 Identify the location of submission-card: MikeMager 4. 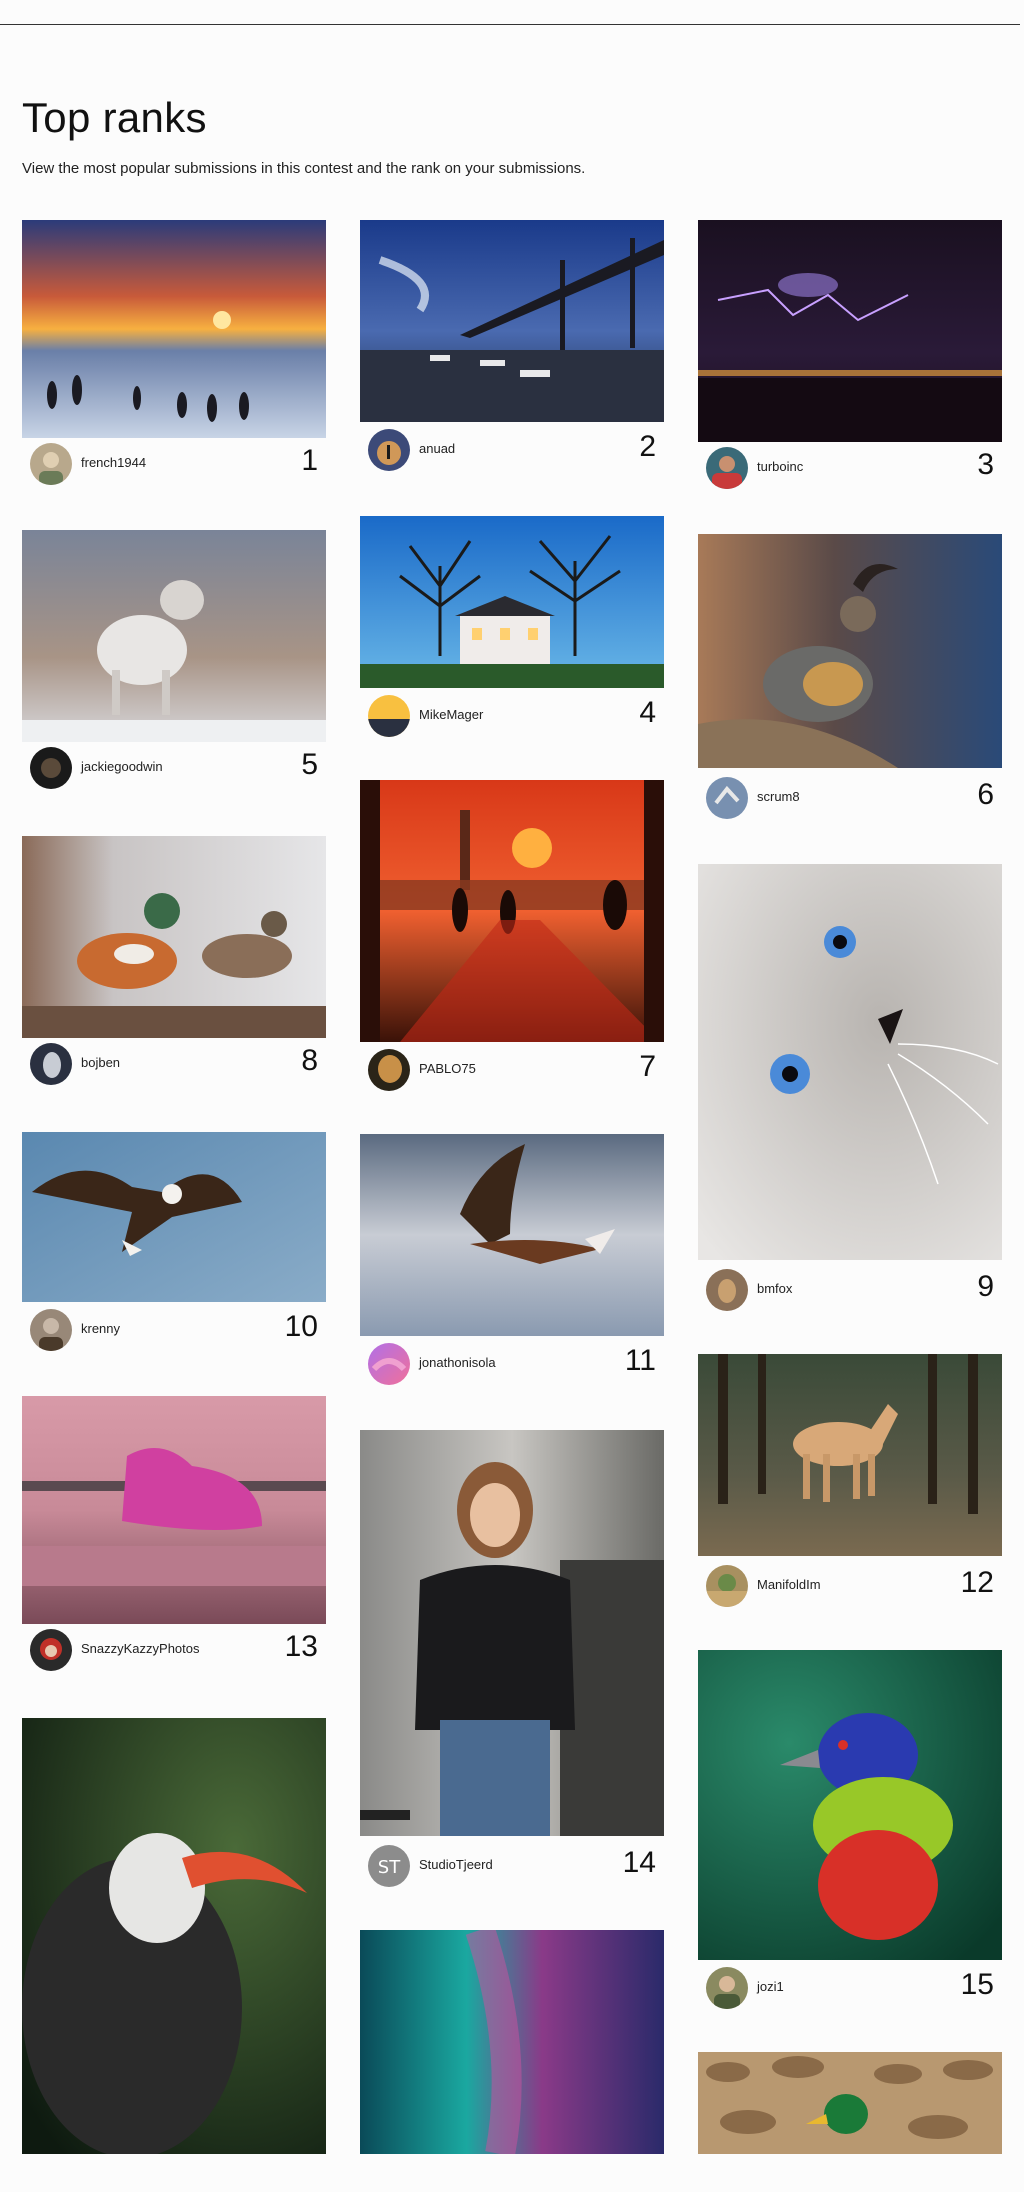
(512, 629).